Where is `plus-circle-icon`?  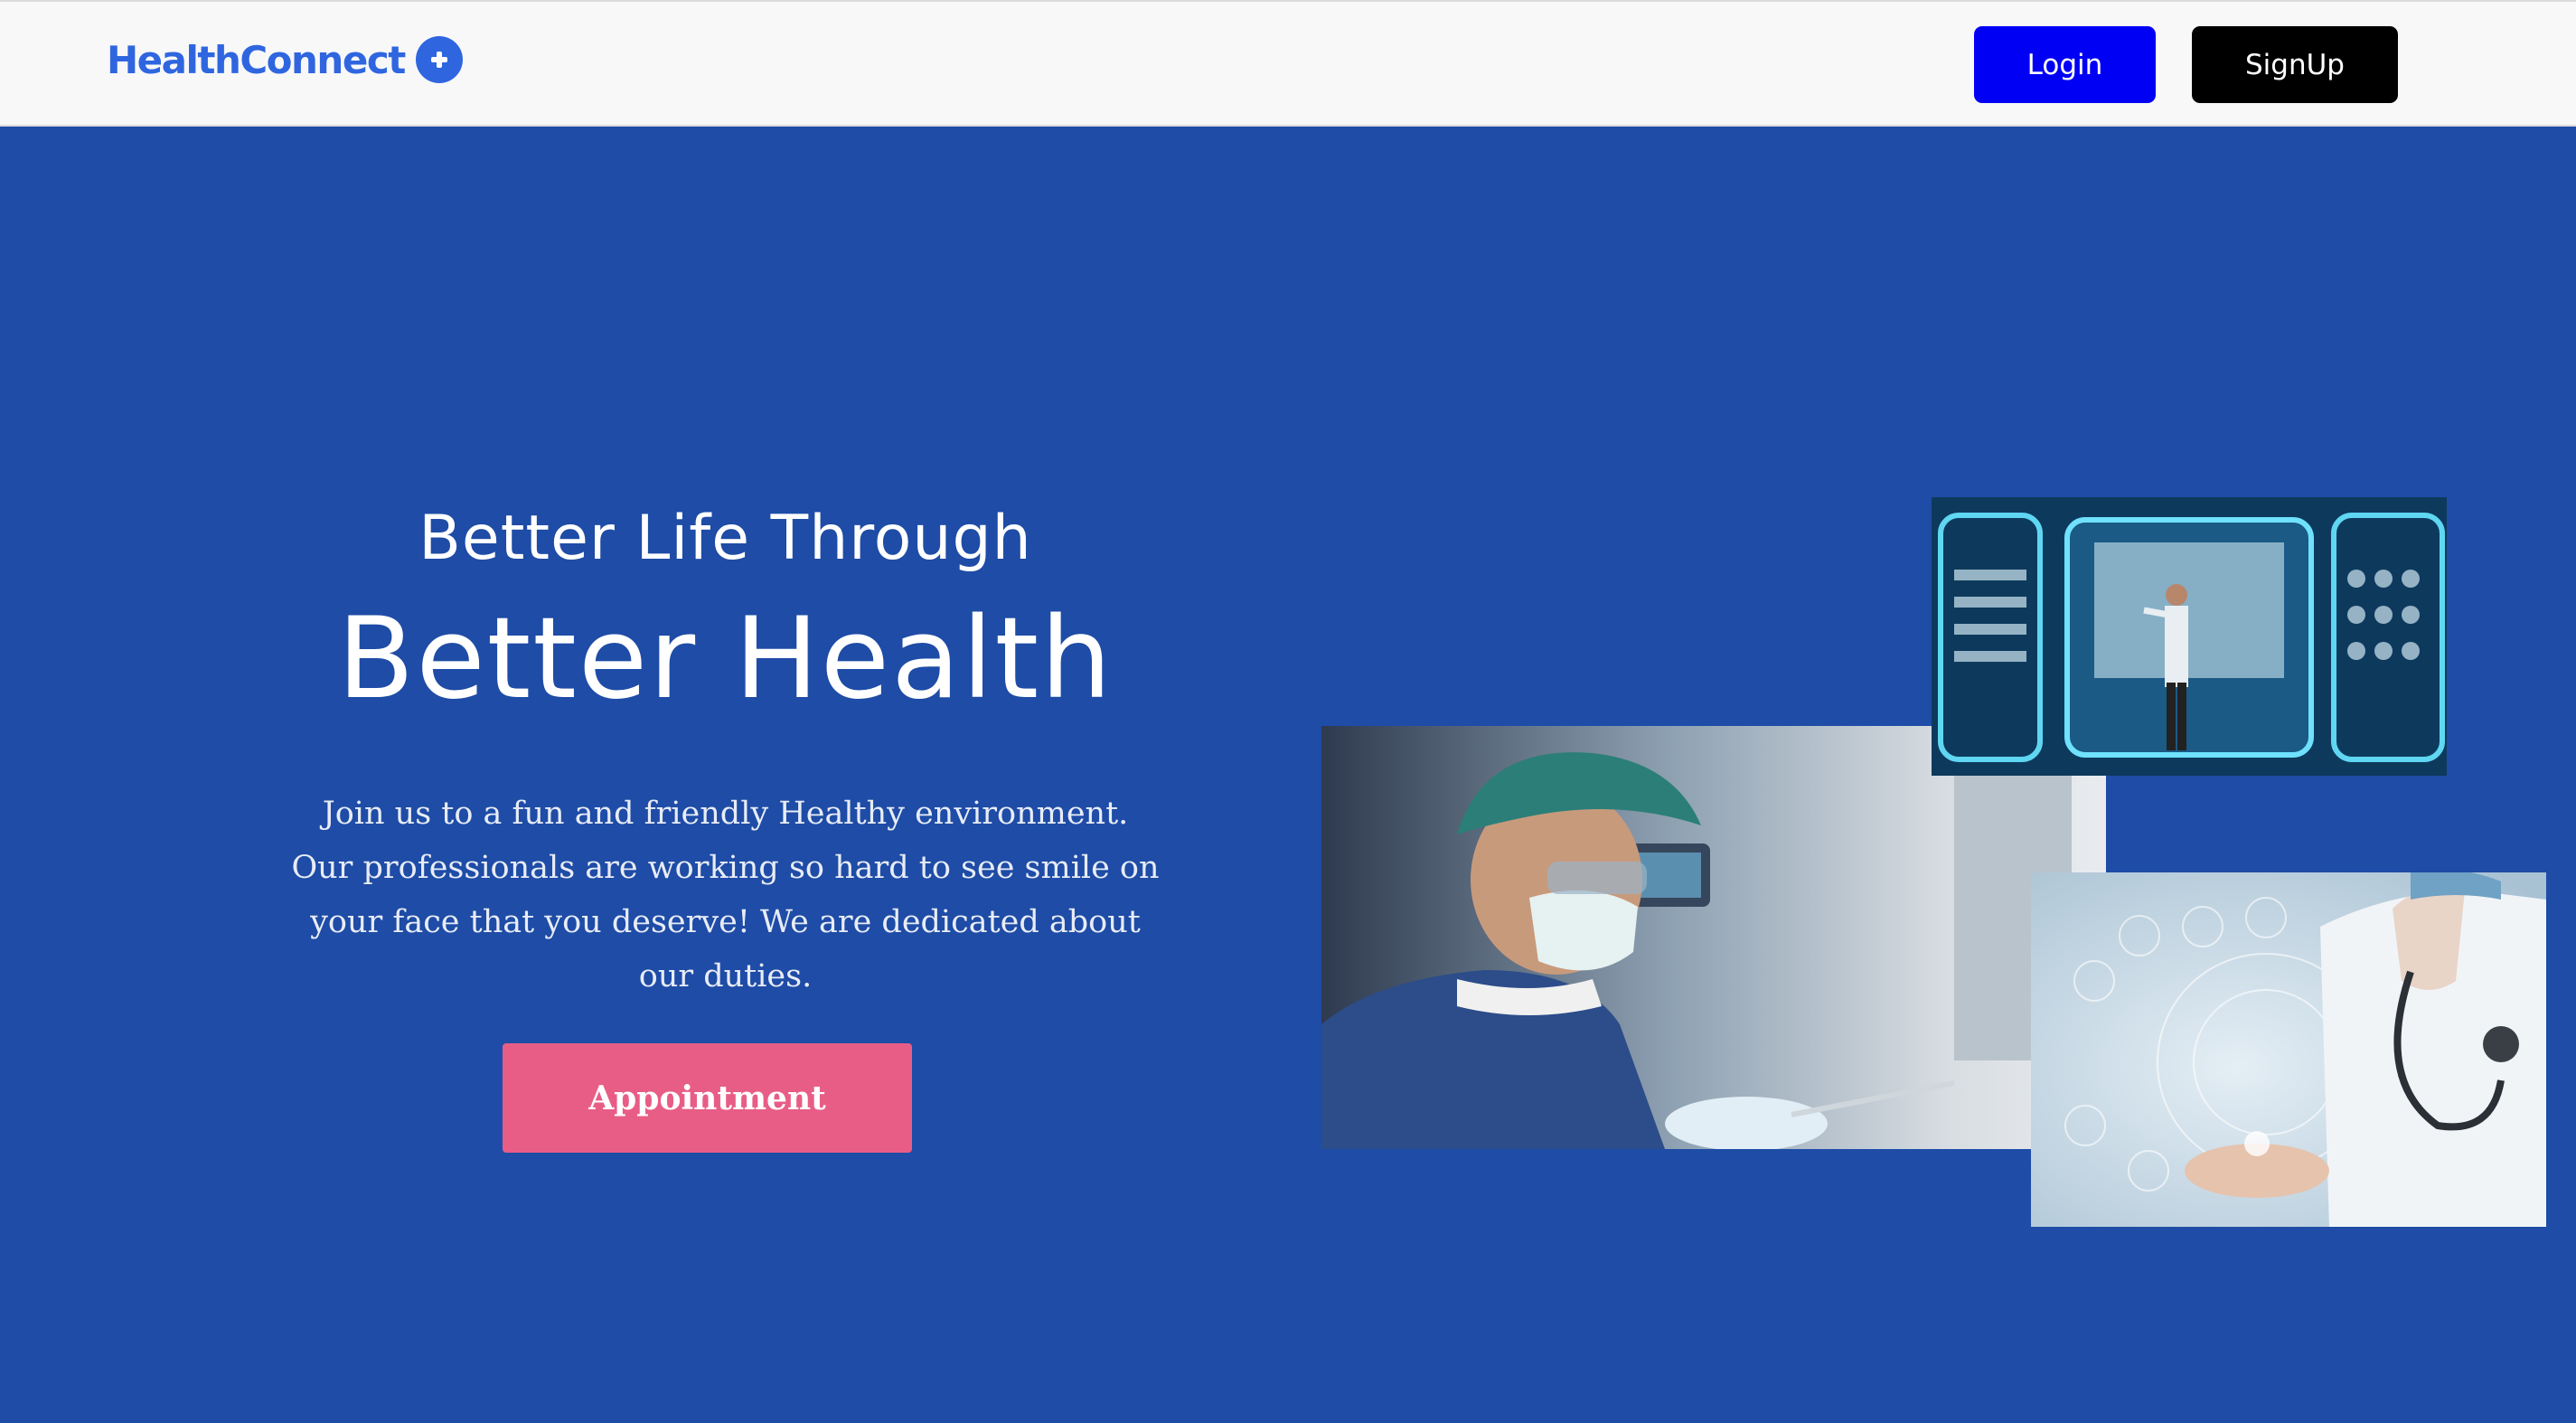
plus-circle-icon is located at coordinates (439, 60).